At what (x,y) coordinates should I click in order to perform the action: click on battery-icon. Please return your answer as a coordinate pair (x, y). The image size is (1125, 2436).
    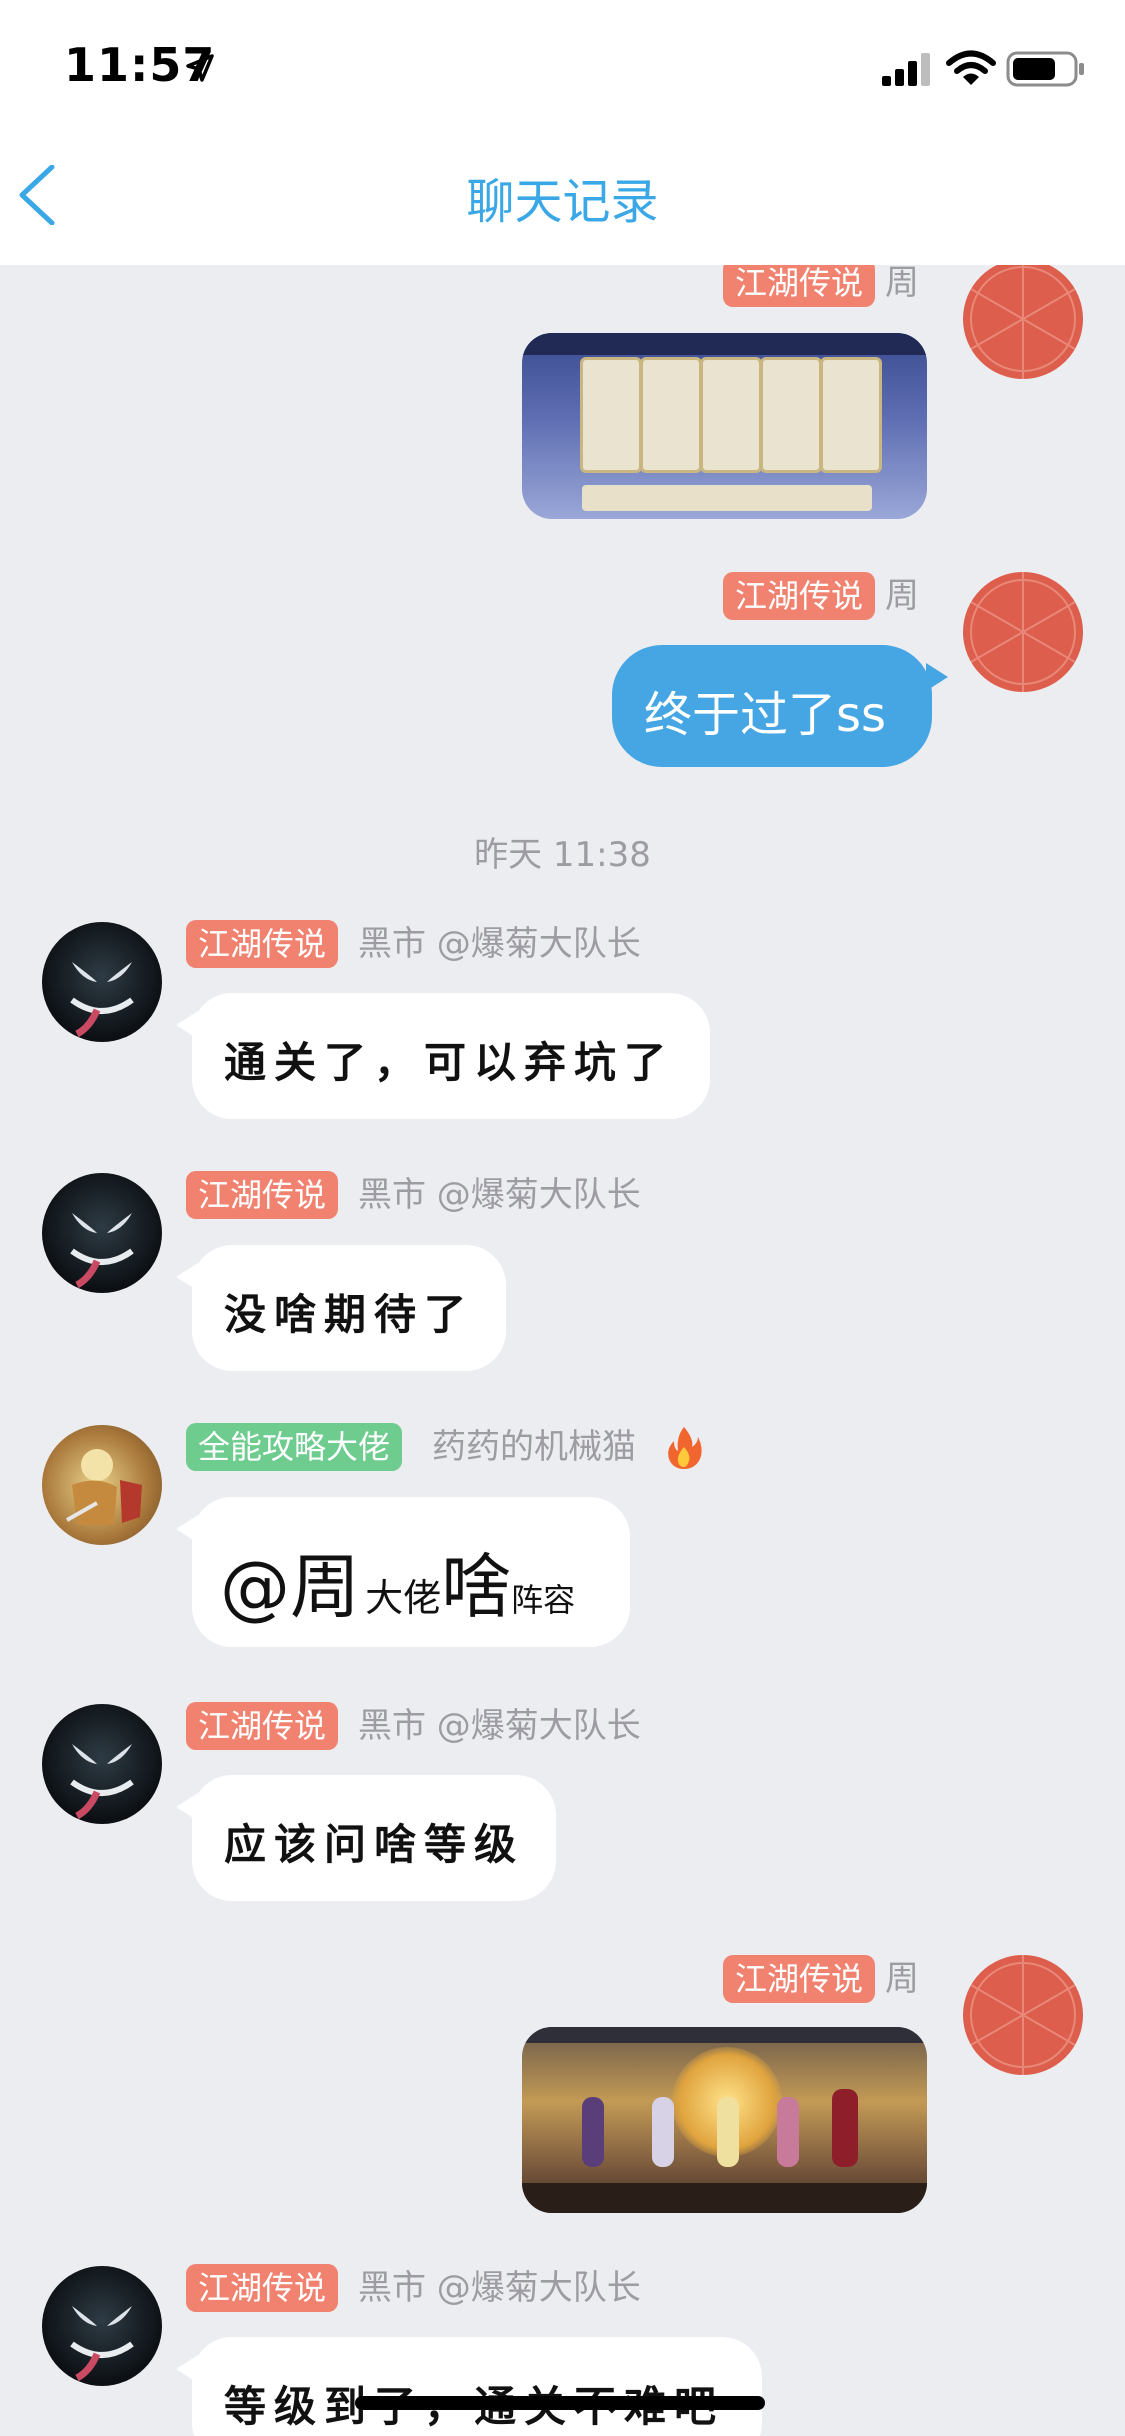
    Looking at the image, I should click on (1045, 69).